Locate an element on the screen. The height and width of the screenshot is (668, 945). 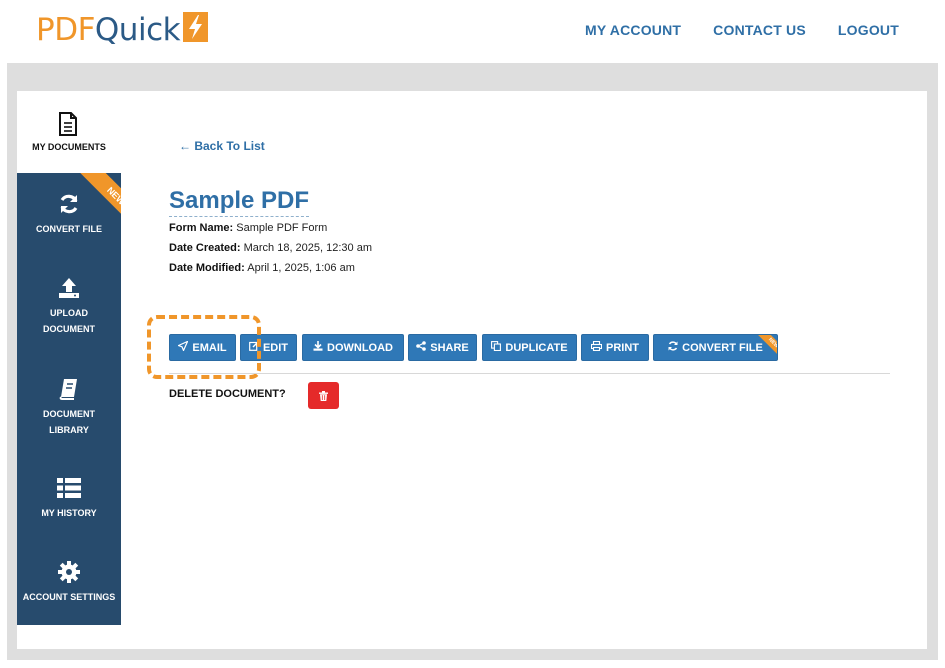
nav-logout: LOGOUT is located at coordinates (868, 30).